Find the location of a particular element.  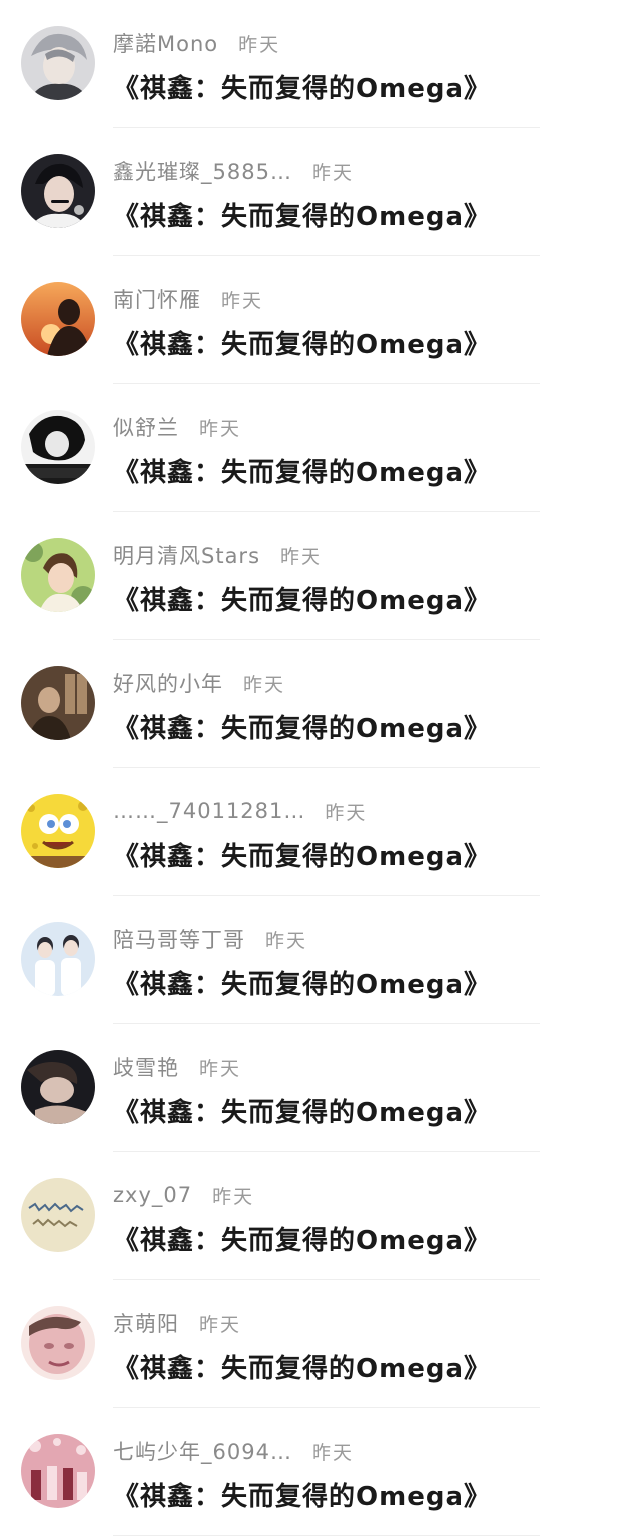

comment-row: 歧雪艳 昨天 《祺鑫：失而复得的Omega》 is located at coordinates (320, 1088).